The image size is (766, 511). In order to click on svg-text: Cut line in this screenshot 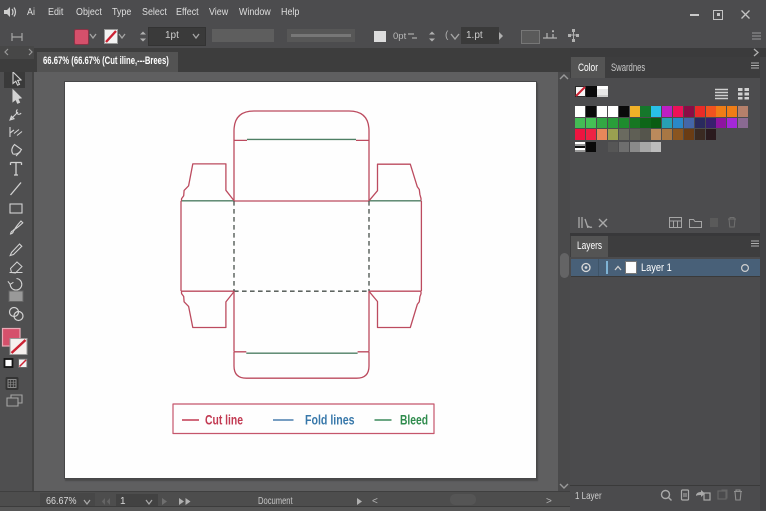, I will do `click(224, 420)`.